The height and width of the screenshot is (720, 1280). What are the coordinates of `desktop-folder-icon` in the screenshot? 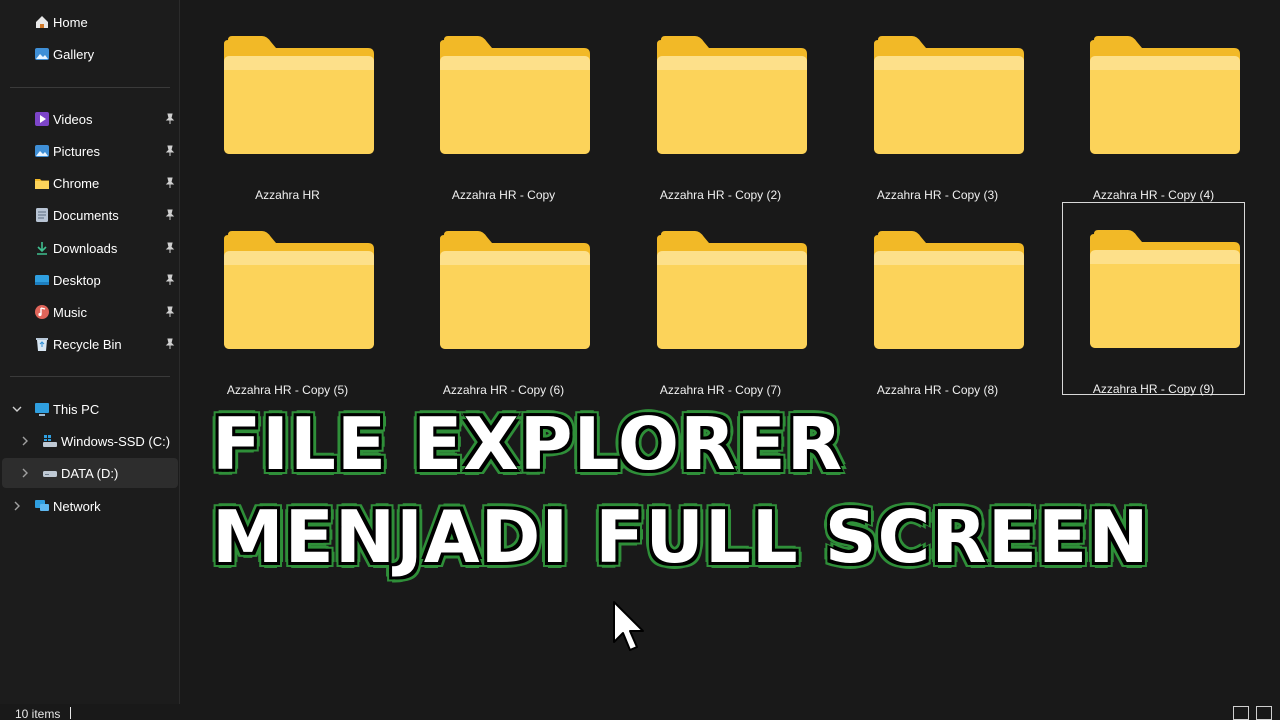 It's located at (42, 280).